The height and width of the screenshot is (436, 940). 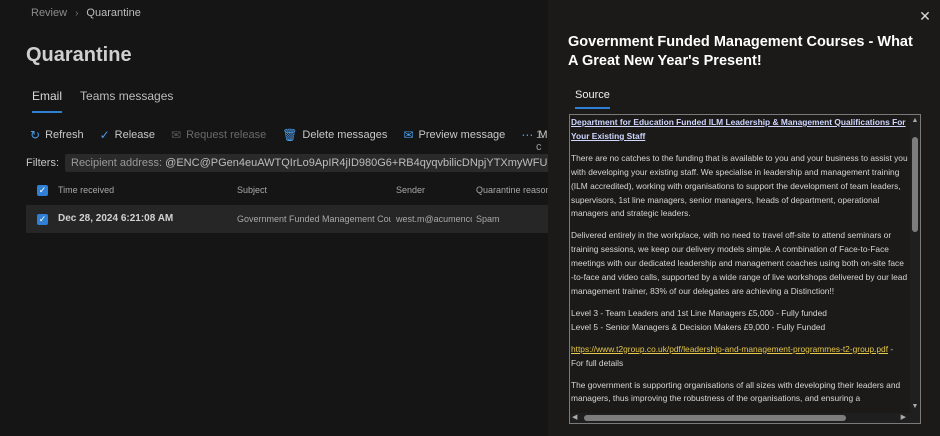 What do you see at coordinates (77, 13) in the screenshot?
I see `chevron-right-icon: ›` at bounding box center [77, 13].